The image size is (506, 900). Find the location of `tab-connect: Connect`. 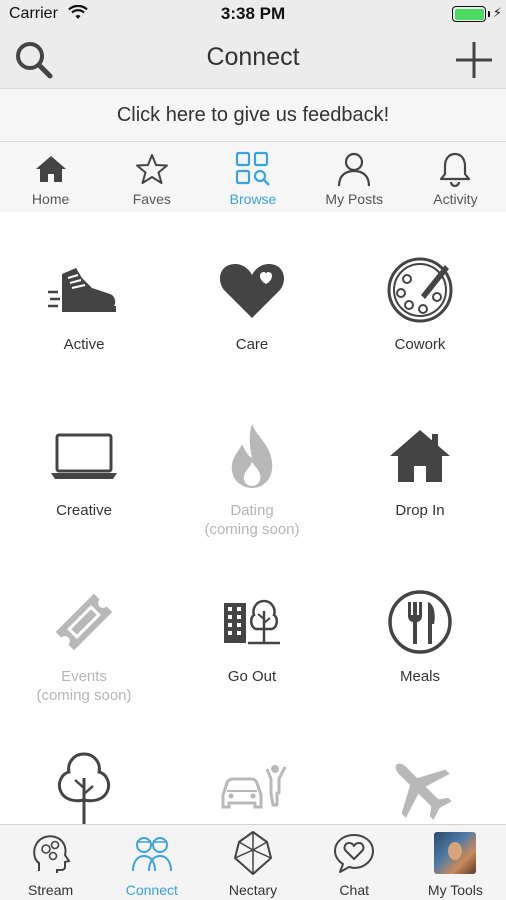

tab-connect: Connect is located at coordinates (151, 862).